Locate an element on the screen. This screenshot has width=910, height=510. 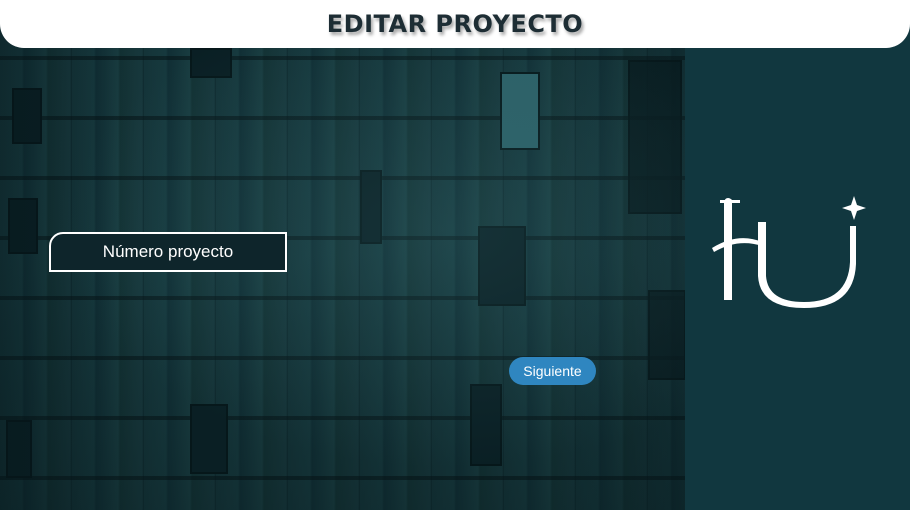
project-number-field: Número proyecto is located at coordinates (168, 252).